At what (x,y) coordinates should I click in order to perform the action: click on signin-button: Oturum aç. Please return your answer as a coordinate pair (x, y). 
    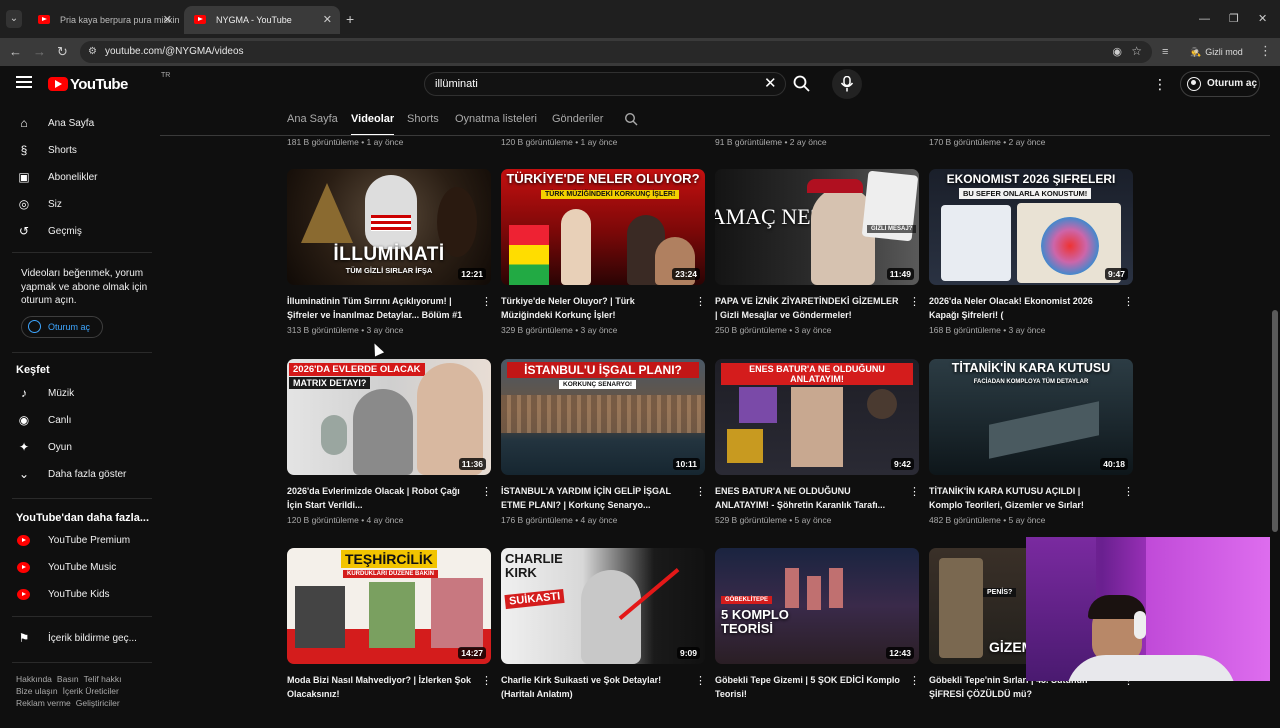
    Looking at the image, I should click on (1220, 84).